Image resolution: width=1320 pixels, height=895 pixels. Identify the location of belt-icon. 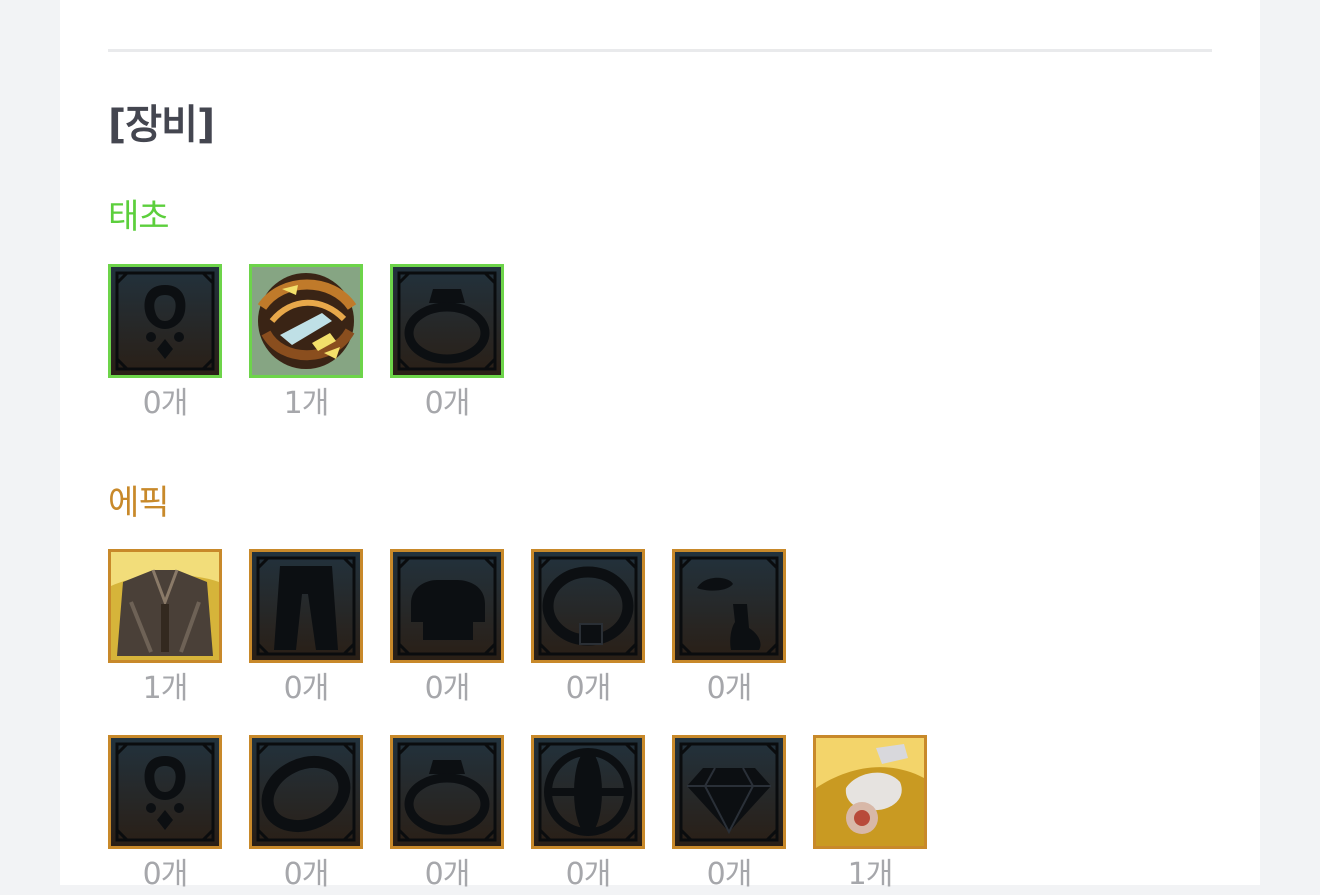
(588, 606).